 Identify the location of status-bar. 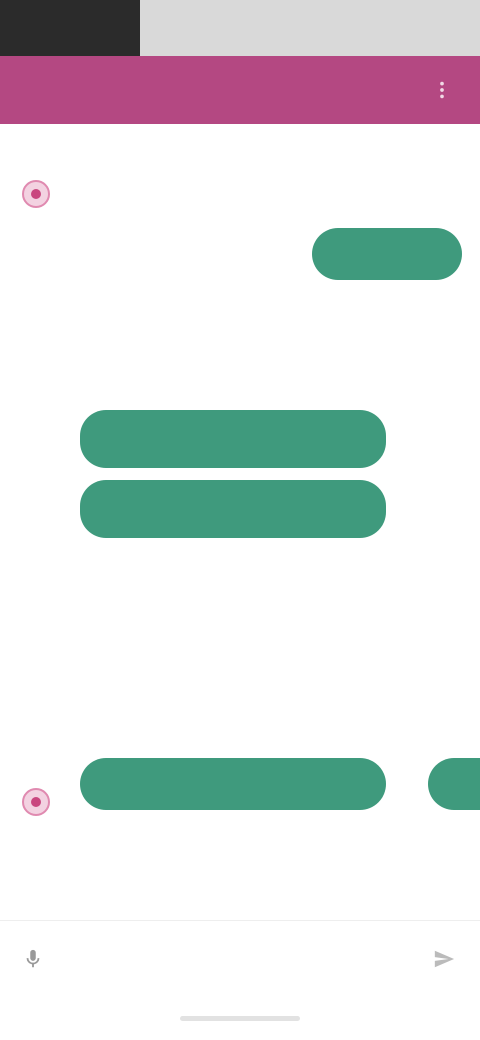
(240, 28).